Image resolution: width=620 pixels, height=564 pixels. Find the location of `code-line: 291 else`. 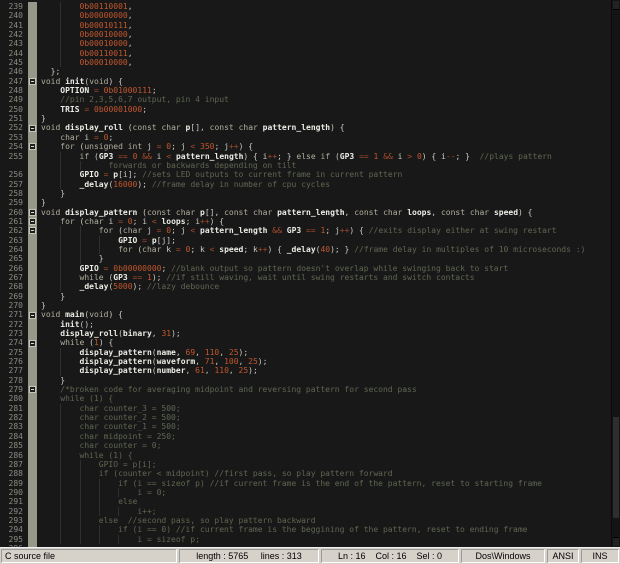

code-line: 291 else is located at coordinates (310, 502).